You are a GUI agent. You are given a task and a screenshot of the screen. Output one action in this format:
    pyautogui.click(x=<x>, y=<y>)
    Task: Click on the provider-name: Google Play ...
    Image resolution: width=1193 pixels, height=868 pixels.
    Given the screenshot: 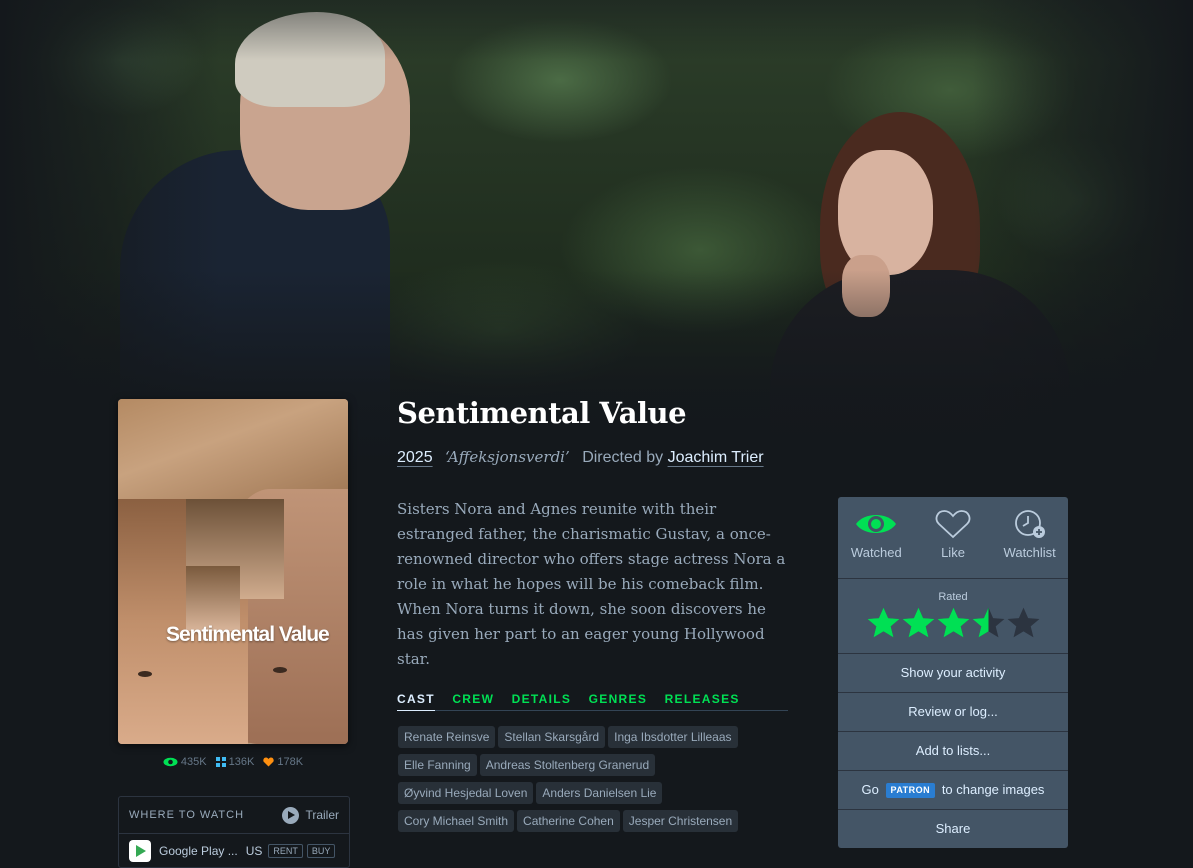 What is the action you would take?
    pyautogui.click(x=198, y=851)
    